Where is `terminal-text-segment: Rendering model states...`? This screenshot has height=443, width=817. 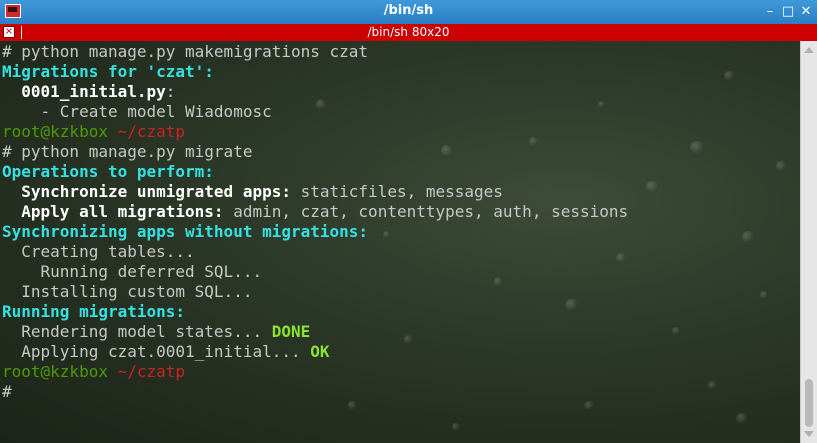 terminal-text-segment: Rendering model states... is located at coordinates (132, 331).